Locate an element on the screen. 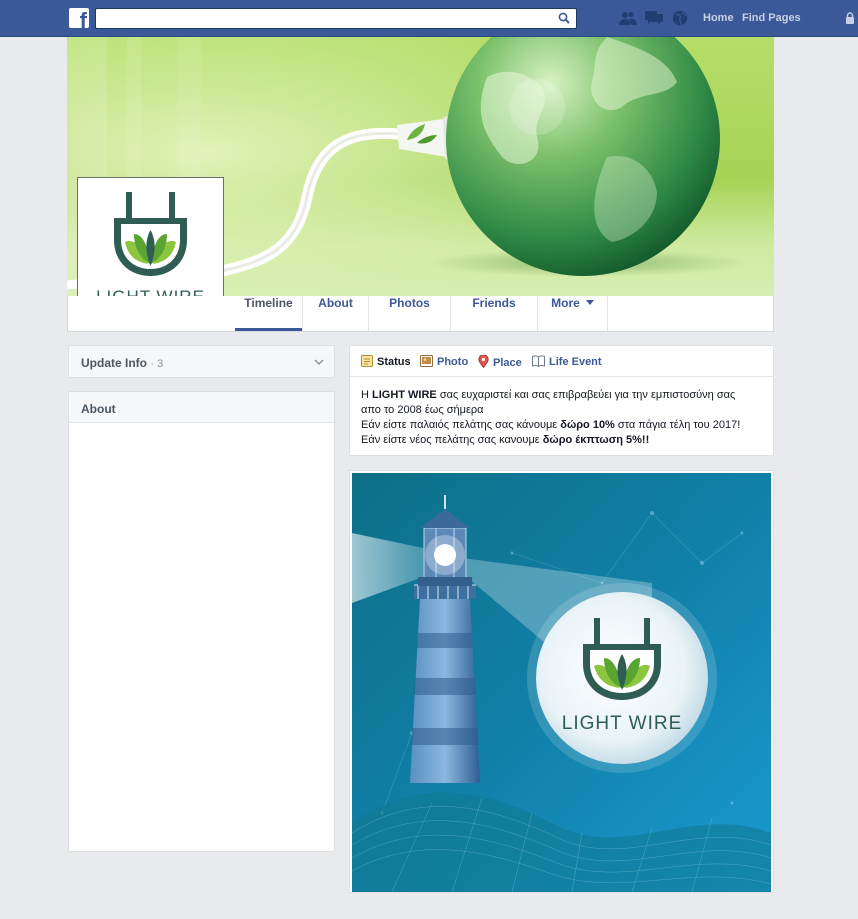 Image resolution: width=858 pixels, height=919 pixels. map-pin-icon is located at coordinates (483, 361).